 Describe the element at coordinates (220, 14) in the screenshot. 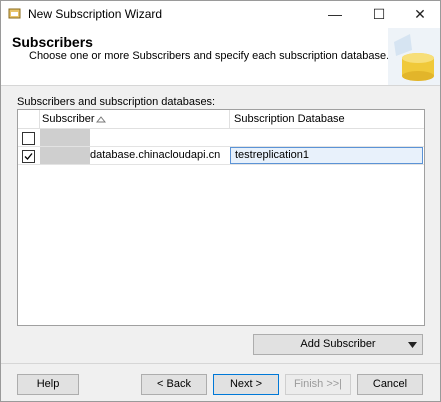

I see `title-bar: New Subscription Wizard — ☐ ✕` at that location.